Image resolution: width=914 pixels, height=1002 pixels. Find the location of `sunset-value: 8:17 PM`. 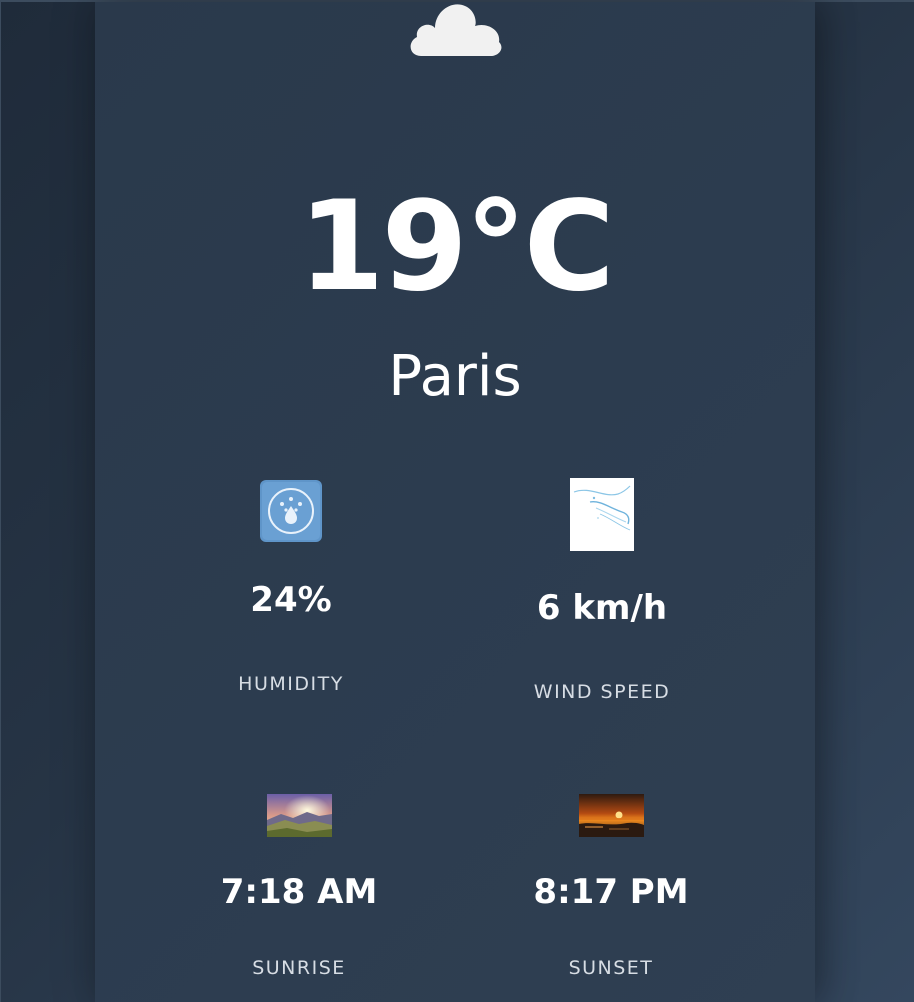

sunset-value: 8:17 PM is located at coordinates (611, 892).